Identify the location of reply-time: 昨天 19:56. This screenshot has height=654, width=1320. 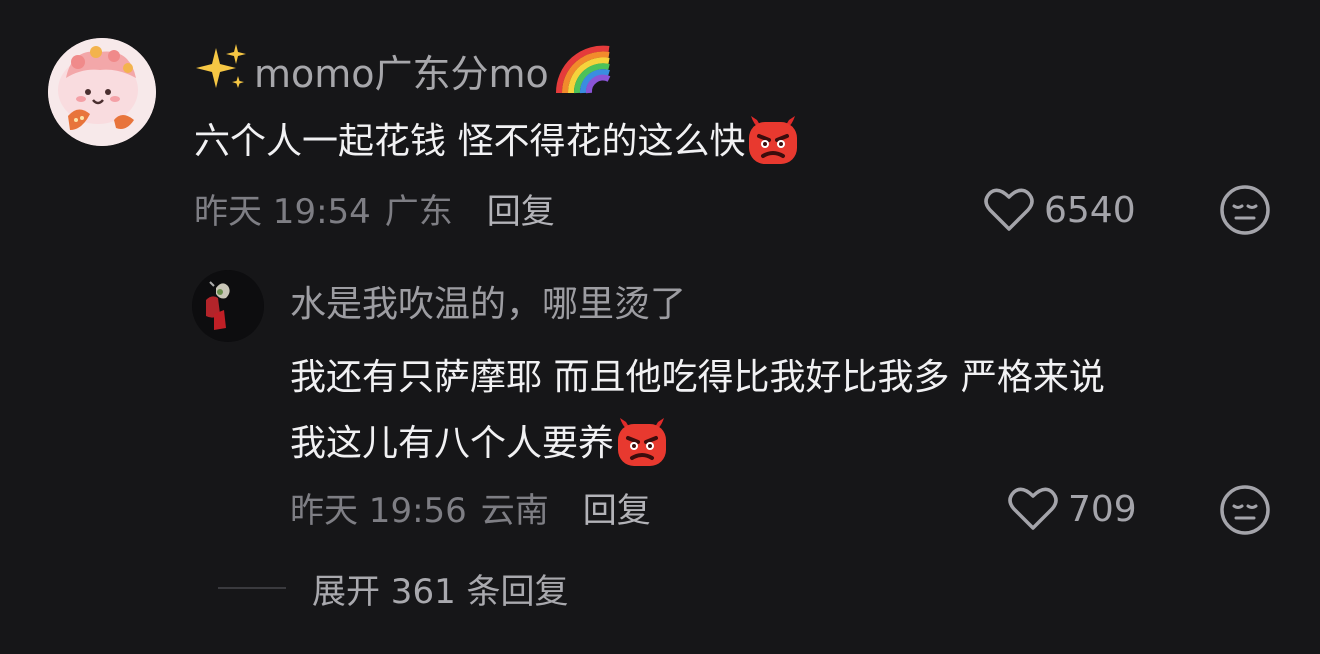
(378, 510).